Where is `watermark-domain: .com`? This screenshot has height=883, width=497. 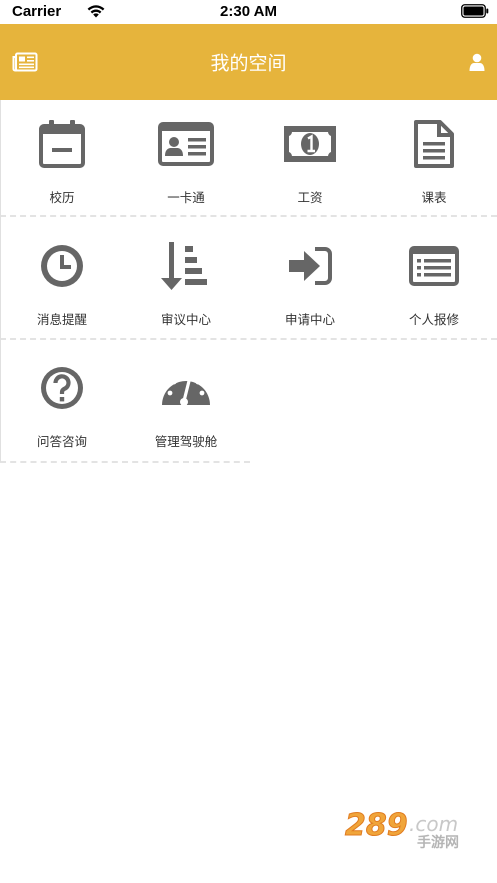
watermark-domain: .com is located at coordinates (433, 824).